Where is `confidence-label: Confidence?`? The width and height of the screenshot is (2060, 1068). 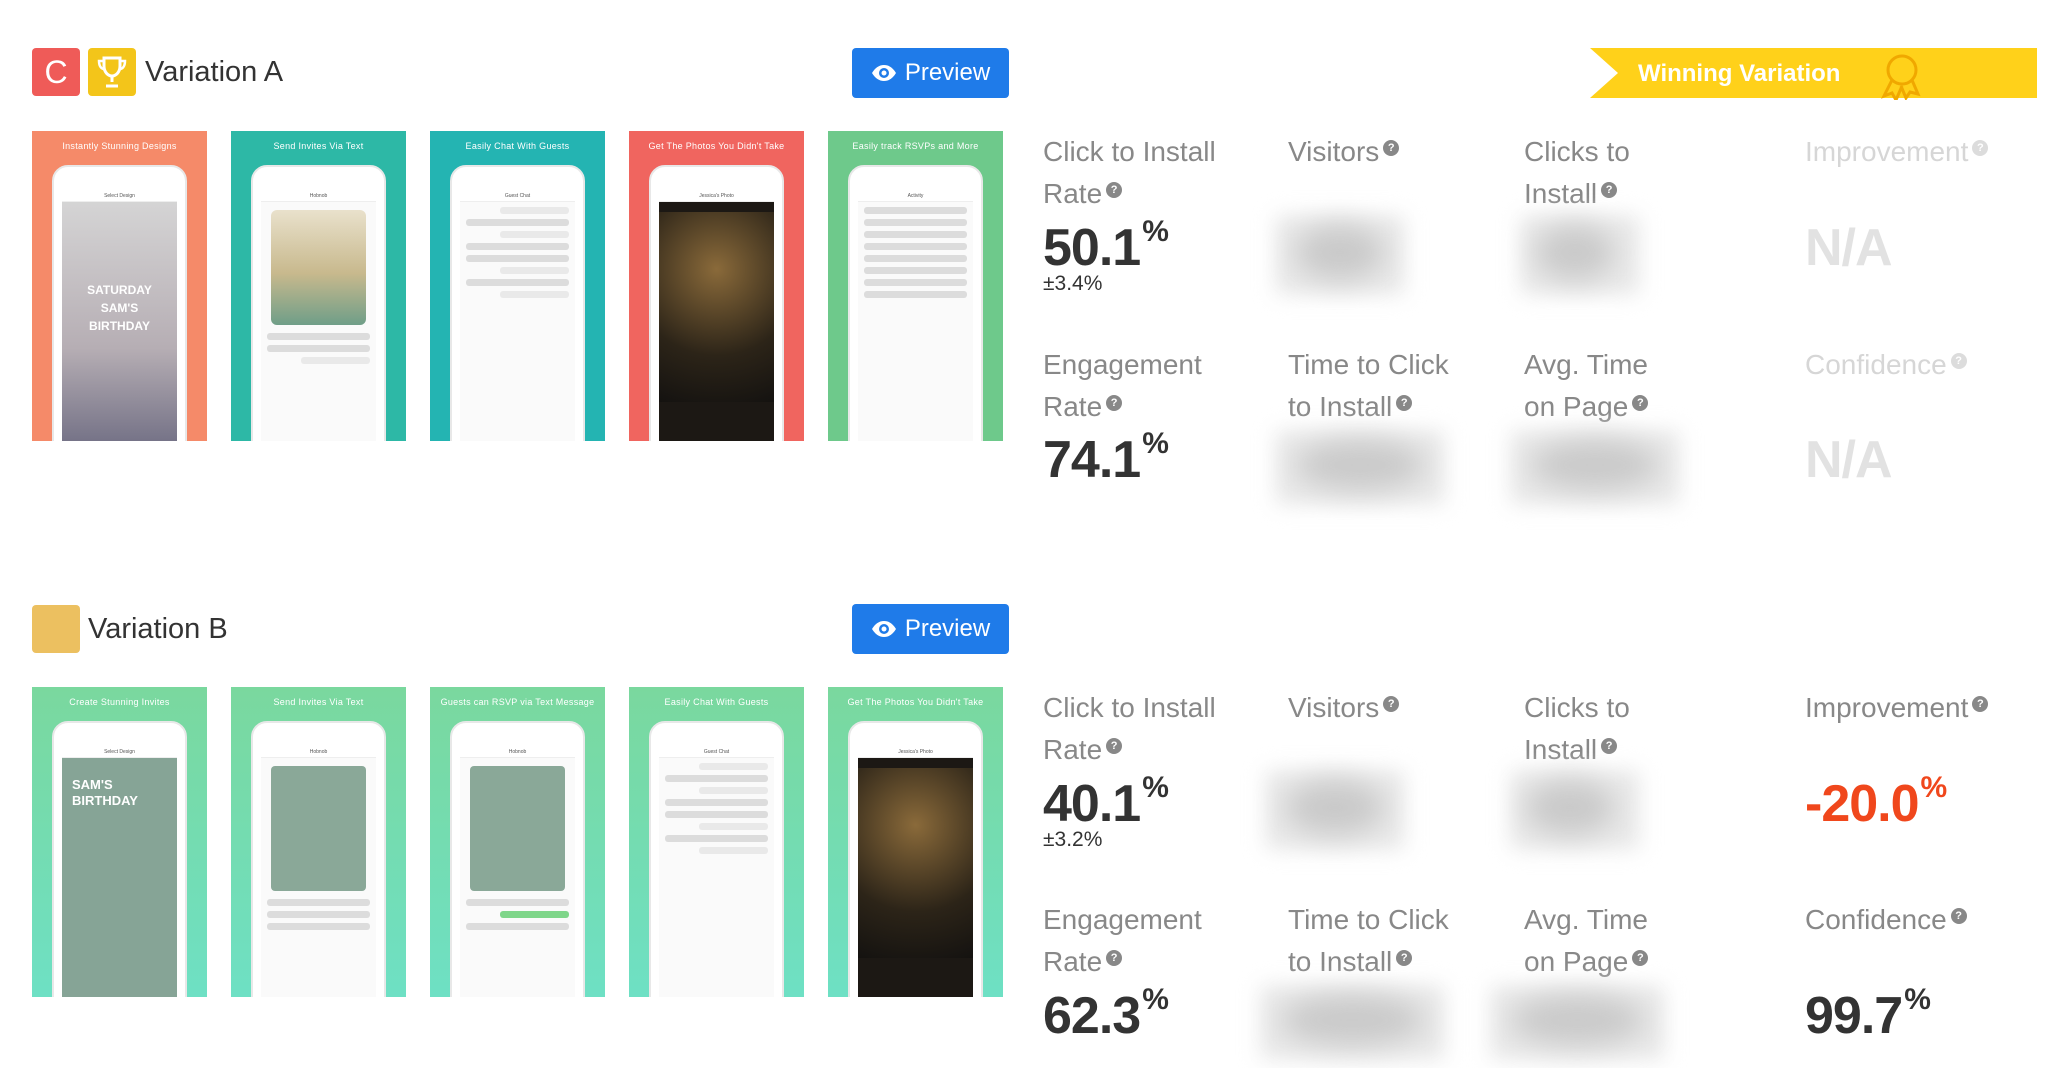 confidence-label: Confidence? is located at coordinates (1886, 920).